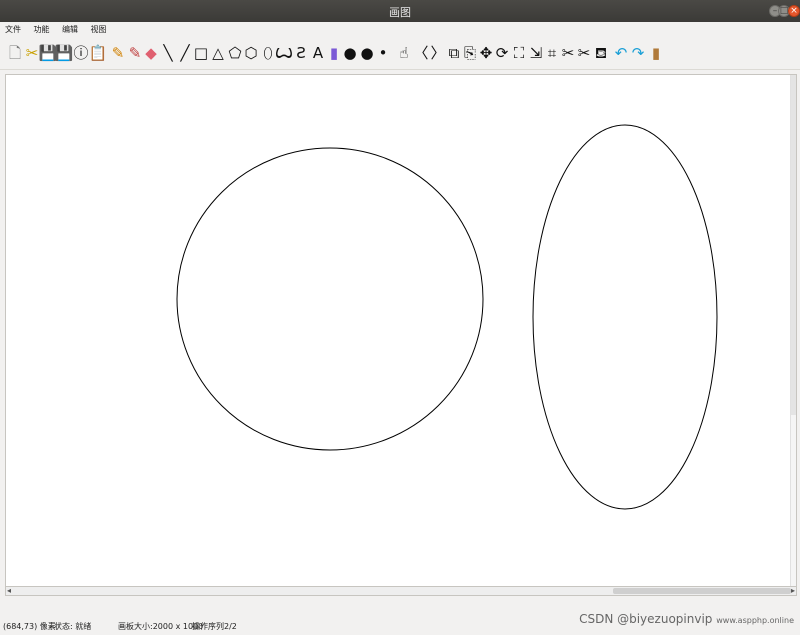 The width and height of the screenshot is (800, 635). I want to click on fill-bucket-icon: ⛾, so click(601, 53).